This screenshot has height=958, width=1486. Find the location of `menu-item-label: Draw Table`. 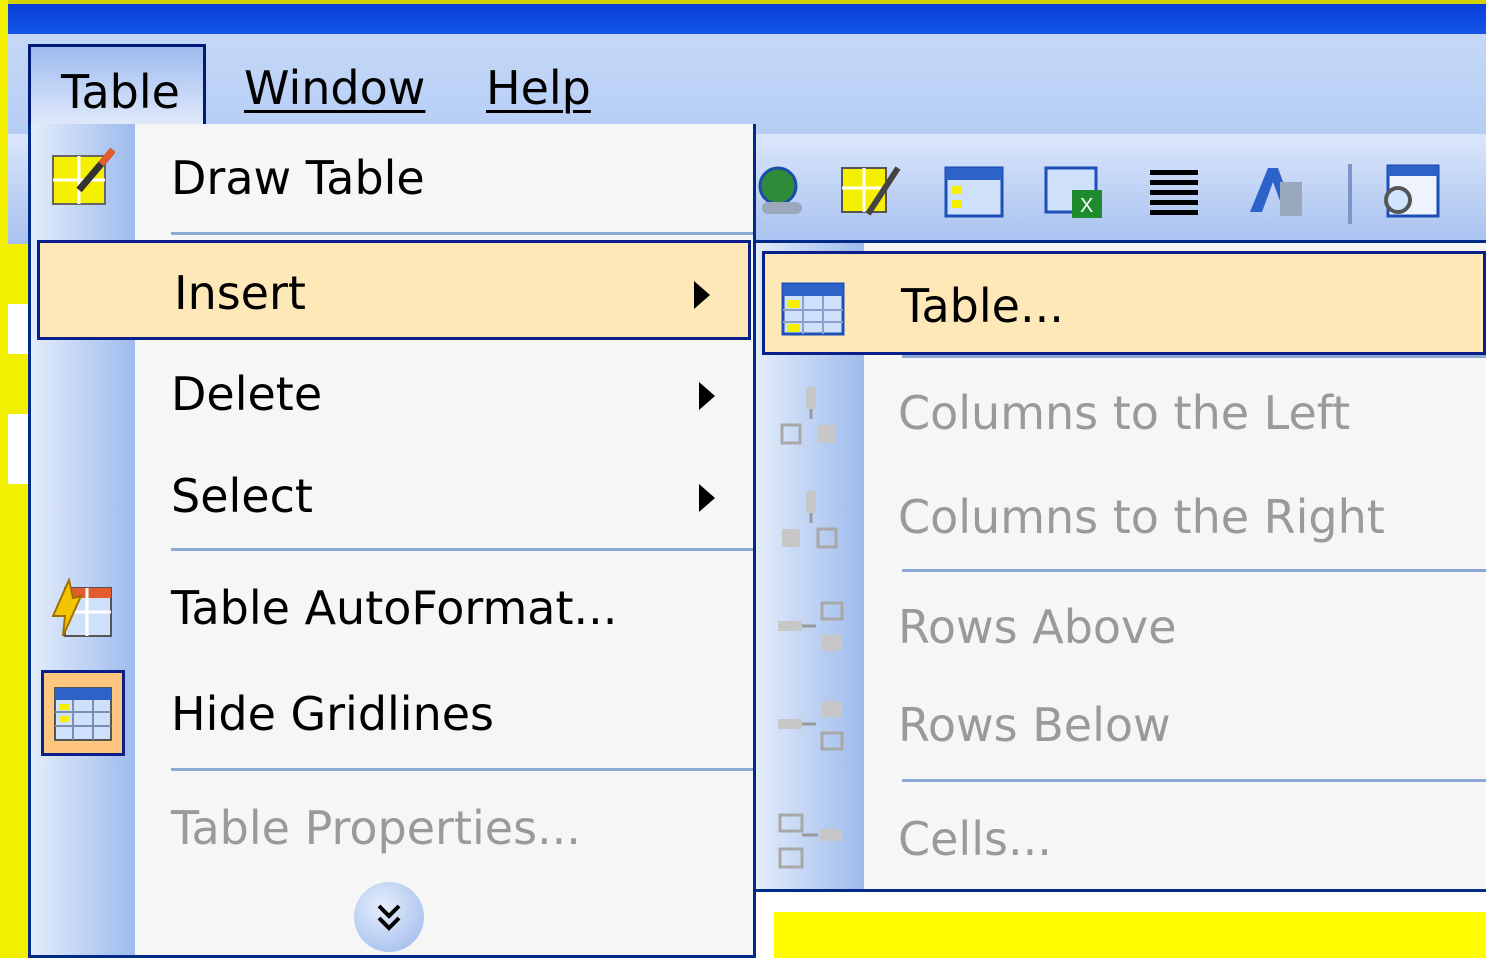

menu-item-label: Draw Table is located at coordinates (298, 178).